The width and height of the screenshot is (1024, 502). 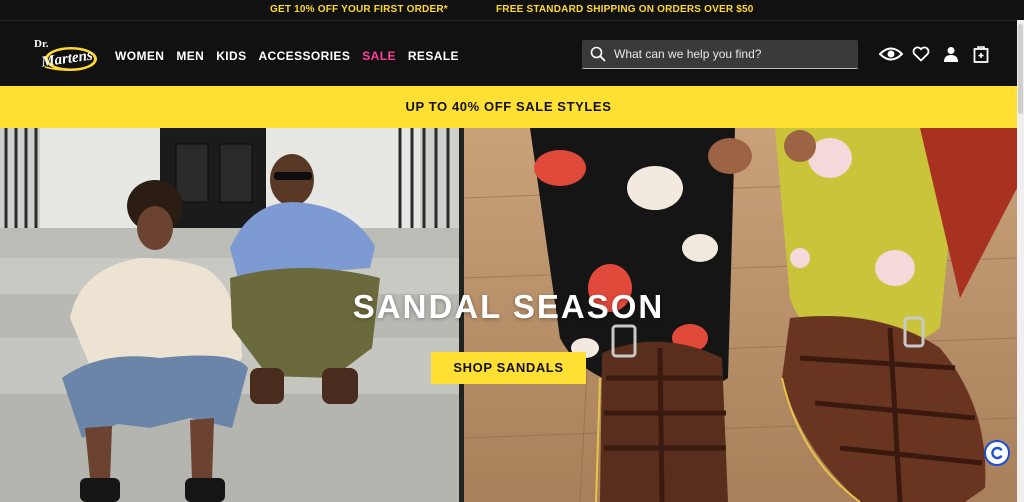 I want to click on eye-icon, so click(x=891, y=54).